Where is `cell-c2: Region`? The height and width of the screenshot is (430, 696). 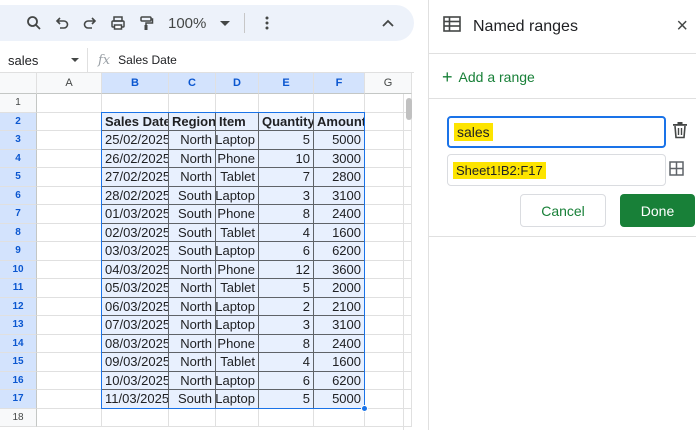 cell-c2: Region is located at coordinates (192, 121).